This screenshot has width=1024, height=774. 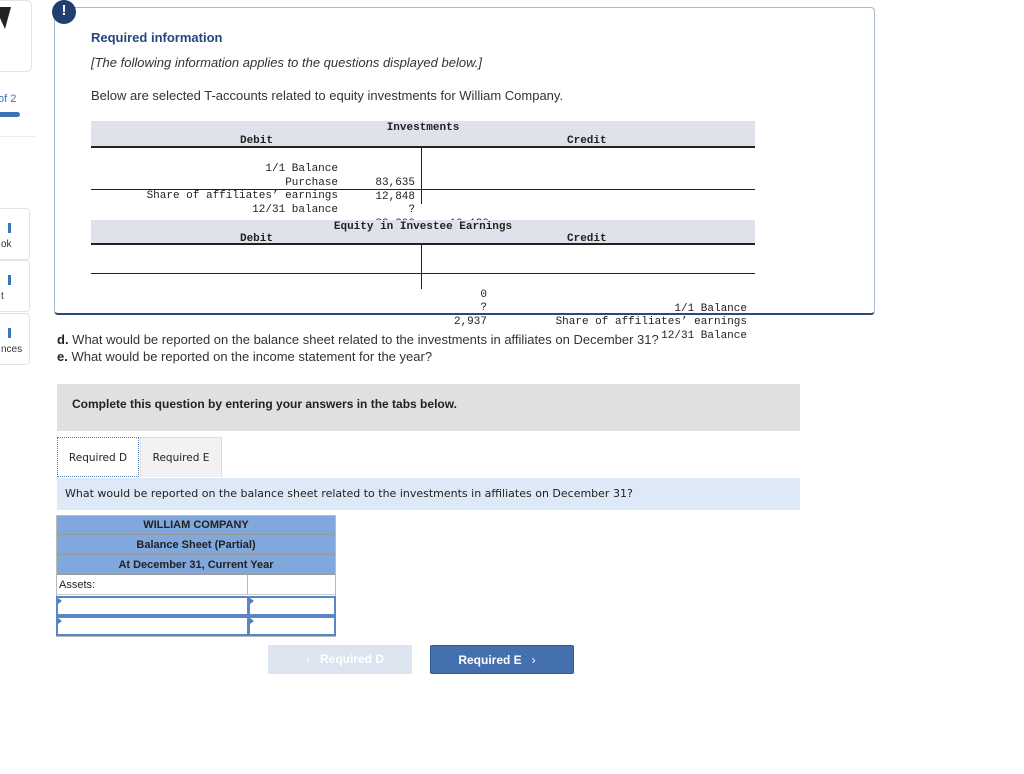 I want to click on sidebar-item-label: nces, so click(x=12, y=349).